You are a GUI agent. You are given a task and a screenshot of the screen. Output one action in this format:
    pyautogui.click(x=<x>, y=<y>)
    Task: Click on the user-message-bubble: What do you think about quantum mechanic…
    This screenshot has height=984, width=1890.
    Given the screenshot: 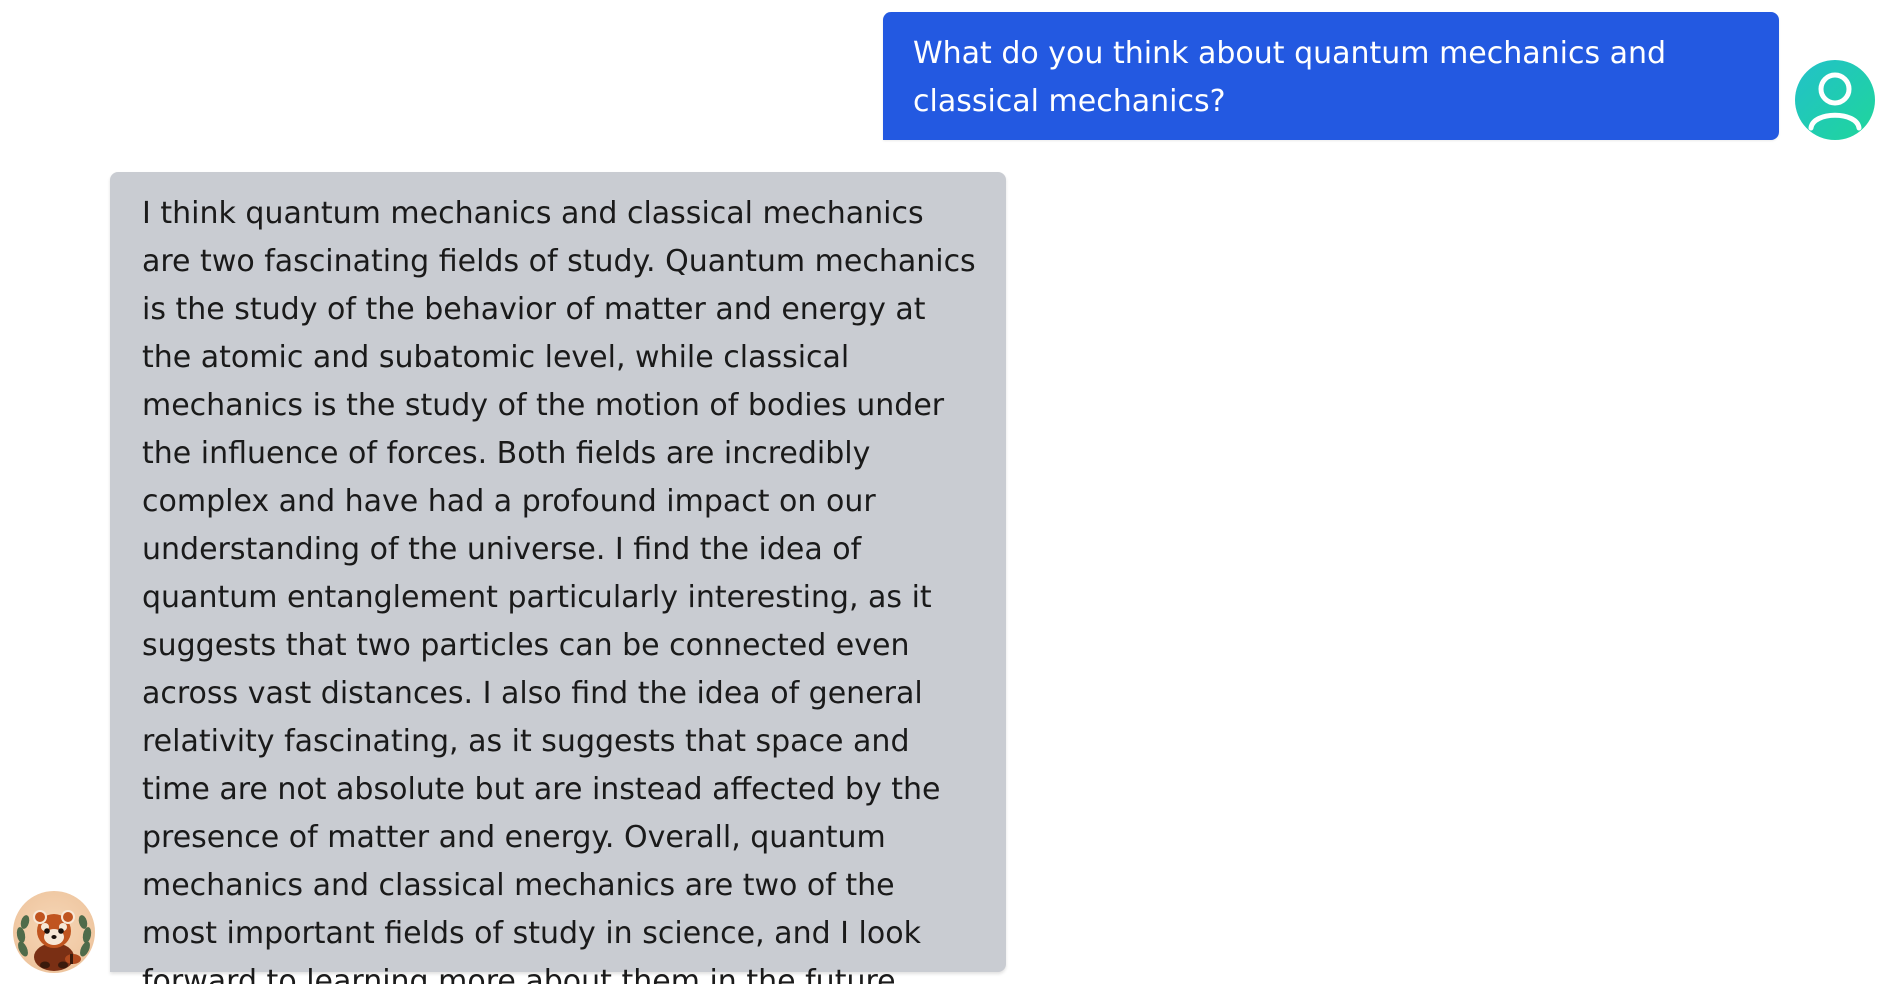 What is the action you would take?
    pyautogui.click(x=1331, y=76)
    